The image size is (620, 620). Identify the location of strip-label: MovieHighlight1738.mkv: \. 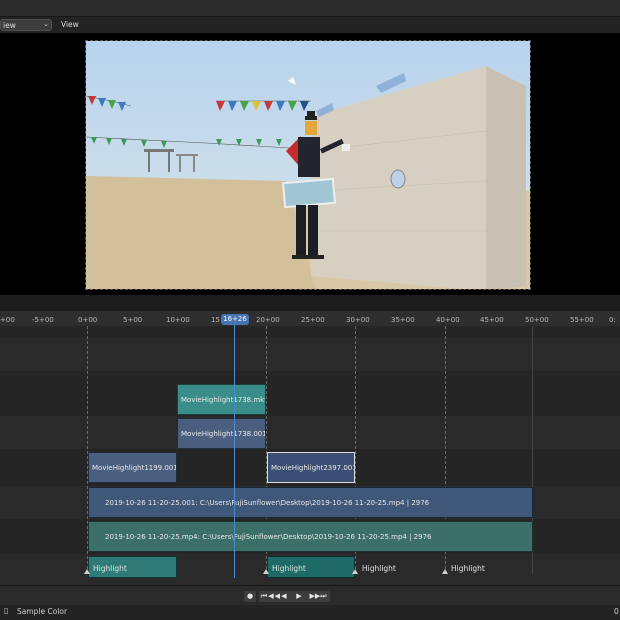
(223, 400).